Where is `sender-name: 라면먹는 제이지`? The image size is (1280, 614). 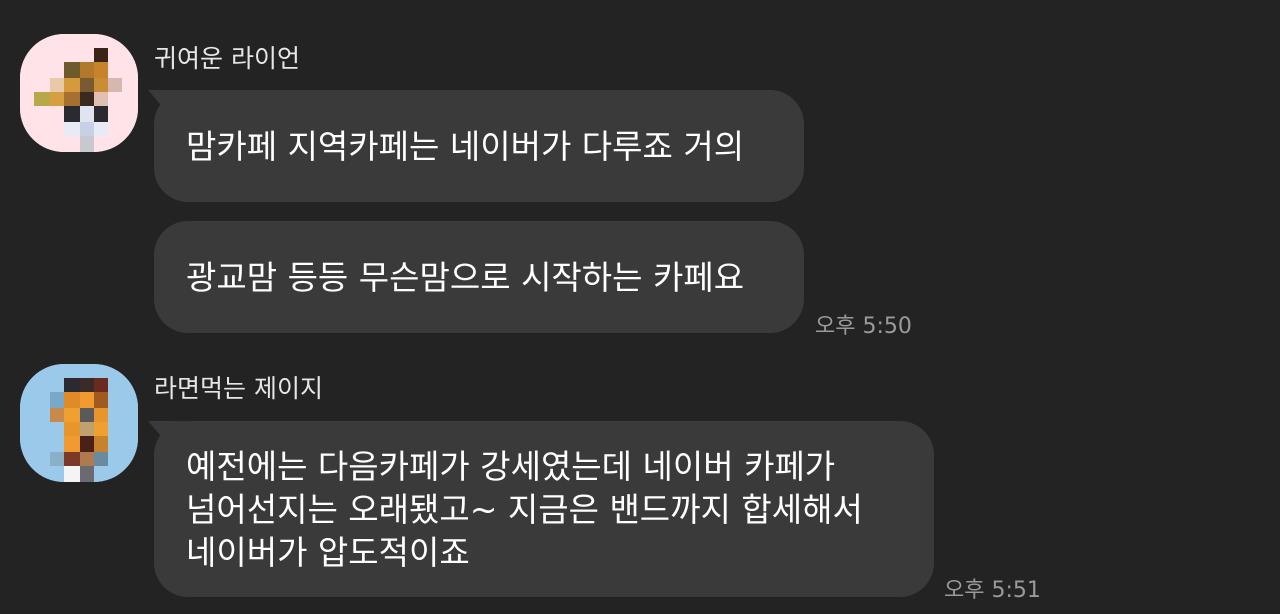
sender-name: 라면먹는 제이지 is located at coordinates (238, 388).